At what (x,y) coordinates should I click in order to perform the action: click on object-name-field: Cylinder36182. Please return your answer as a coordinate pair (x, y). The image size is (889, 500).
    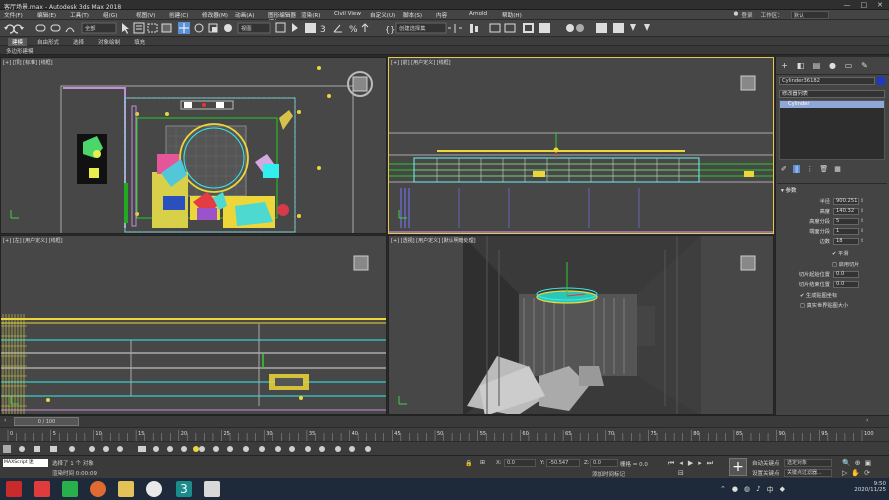
    Looking at the image, I should click on (827, 81).